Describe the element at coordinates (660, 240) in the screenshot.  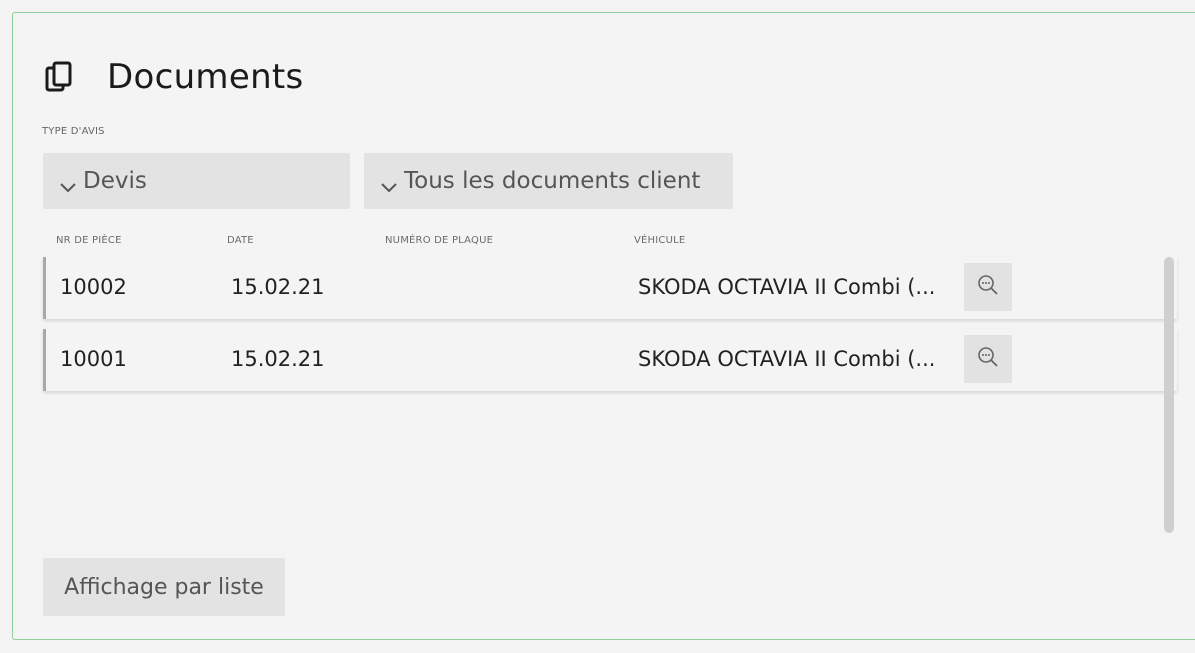
I see `column-header-vehicle: VÉHICULE` at that location.